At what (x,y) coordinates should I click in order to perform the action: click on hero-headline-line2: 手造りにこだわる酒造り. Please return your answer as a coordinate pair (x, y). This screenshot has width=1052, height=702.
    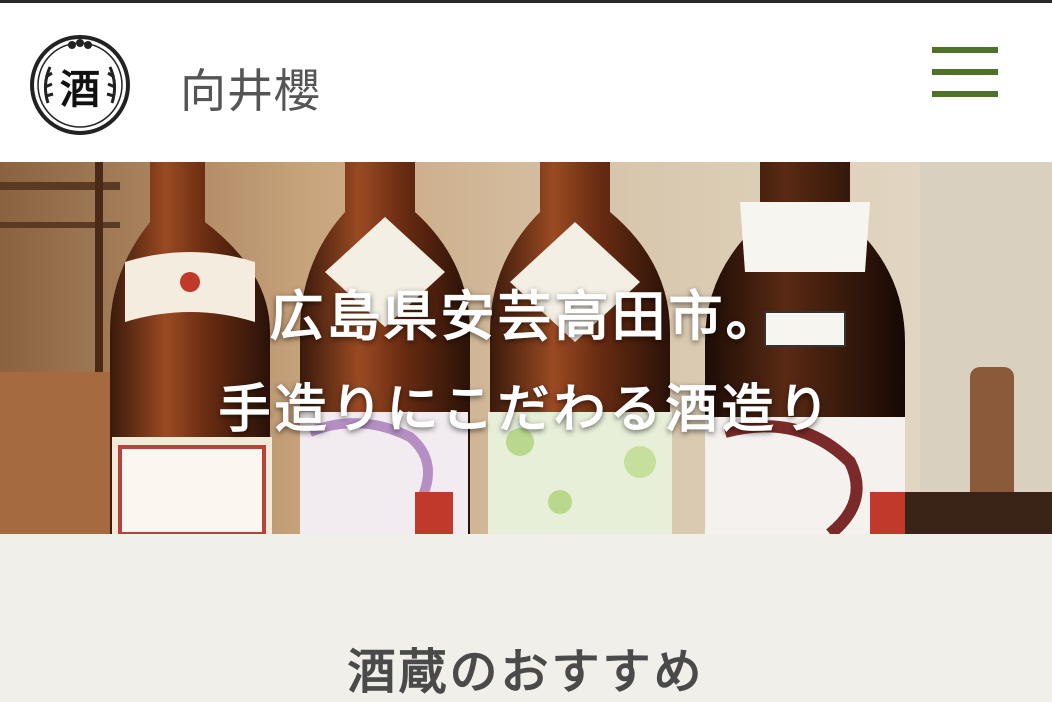
    Looking at the image, I should click on (526, 410).